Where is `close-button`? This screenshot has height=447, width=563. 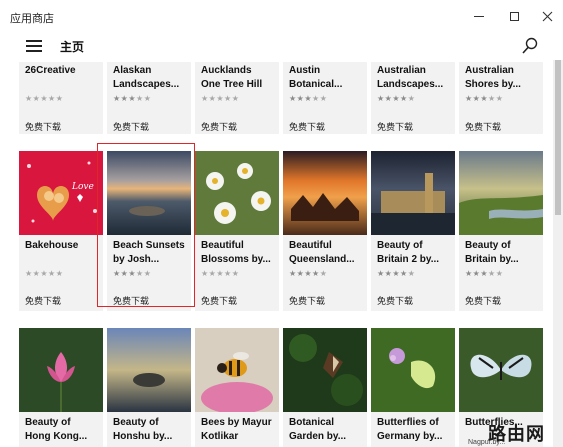 close-button is located at coordinates (546, 16).